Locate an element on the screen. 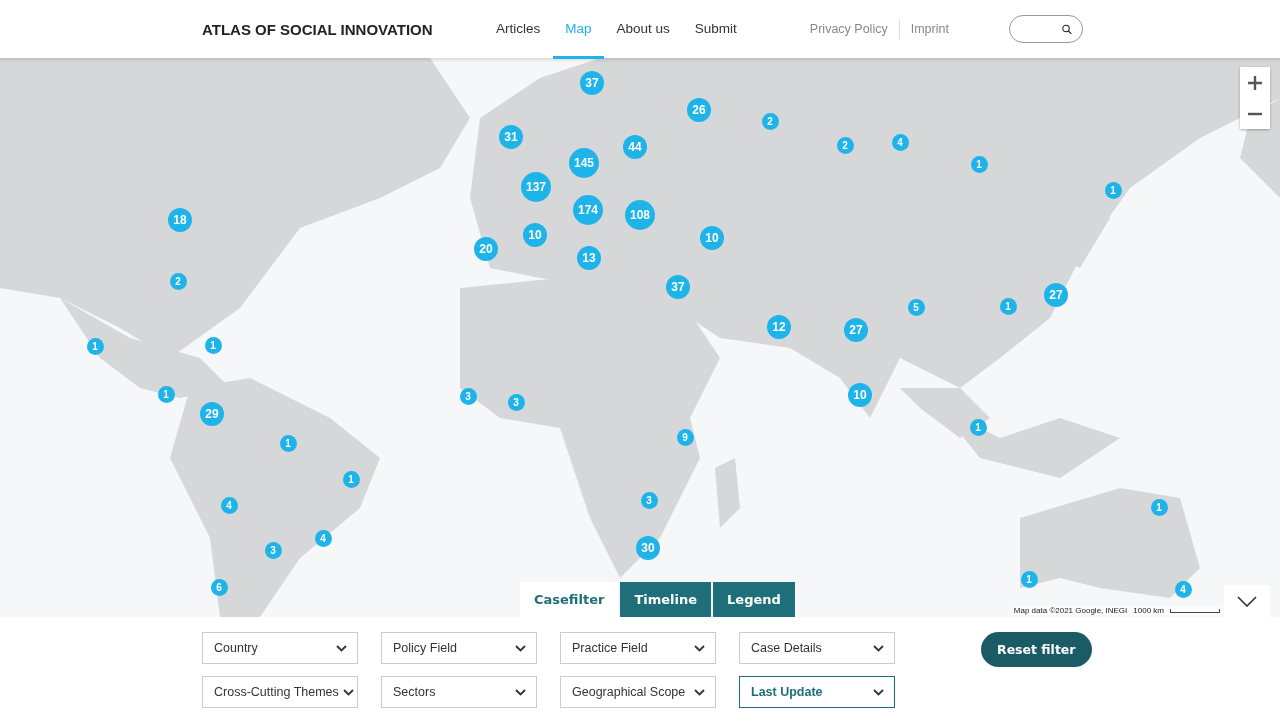  nav-link: Articles is located at coordinates (518, 29).